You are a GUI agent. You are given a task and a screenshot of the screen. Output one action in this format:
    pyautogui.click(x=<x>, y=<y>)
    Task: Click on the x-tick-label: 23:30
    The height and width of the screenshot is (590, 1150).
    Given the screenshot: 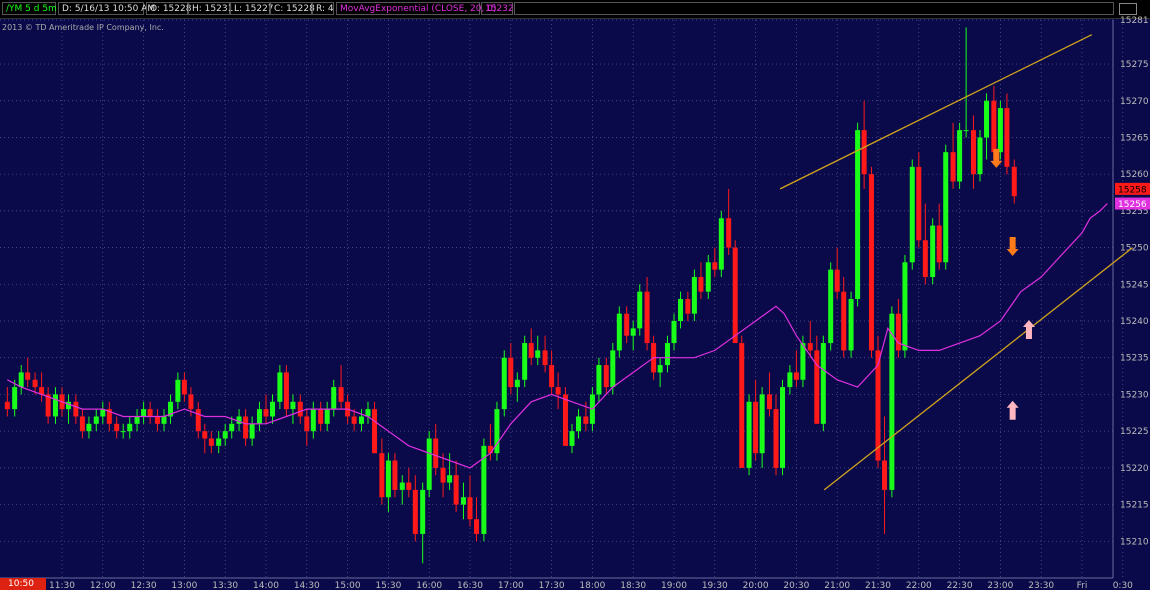 What is the action you would take?
    pyautogui.click(x=1041, y=585)
    